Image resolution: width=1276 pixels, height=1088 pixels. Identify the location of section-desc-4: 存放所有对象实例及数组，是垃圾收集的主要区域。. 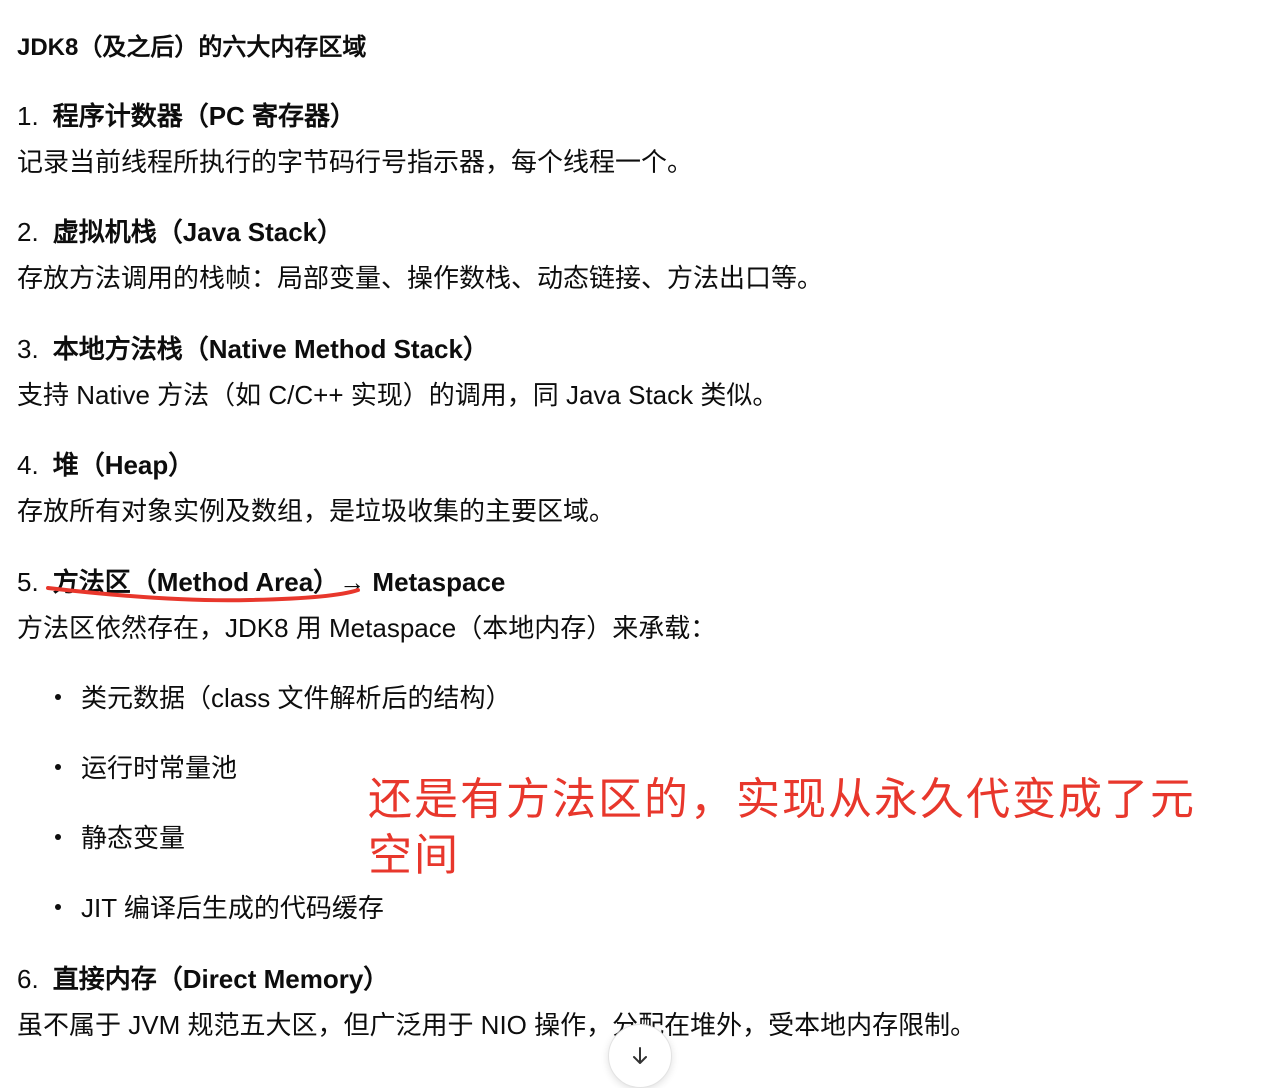
(316, 511).